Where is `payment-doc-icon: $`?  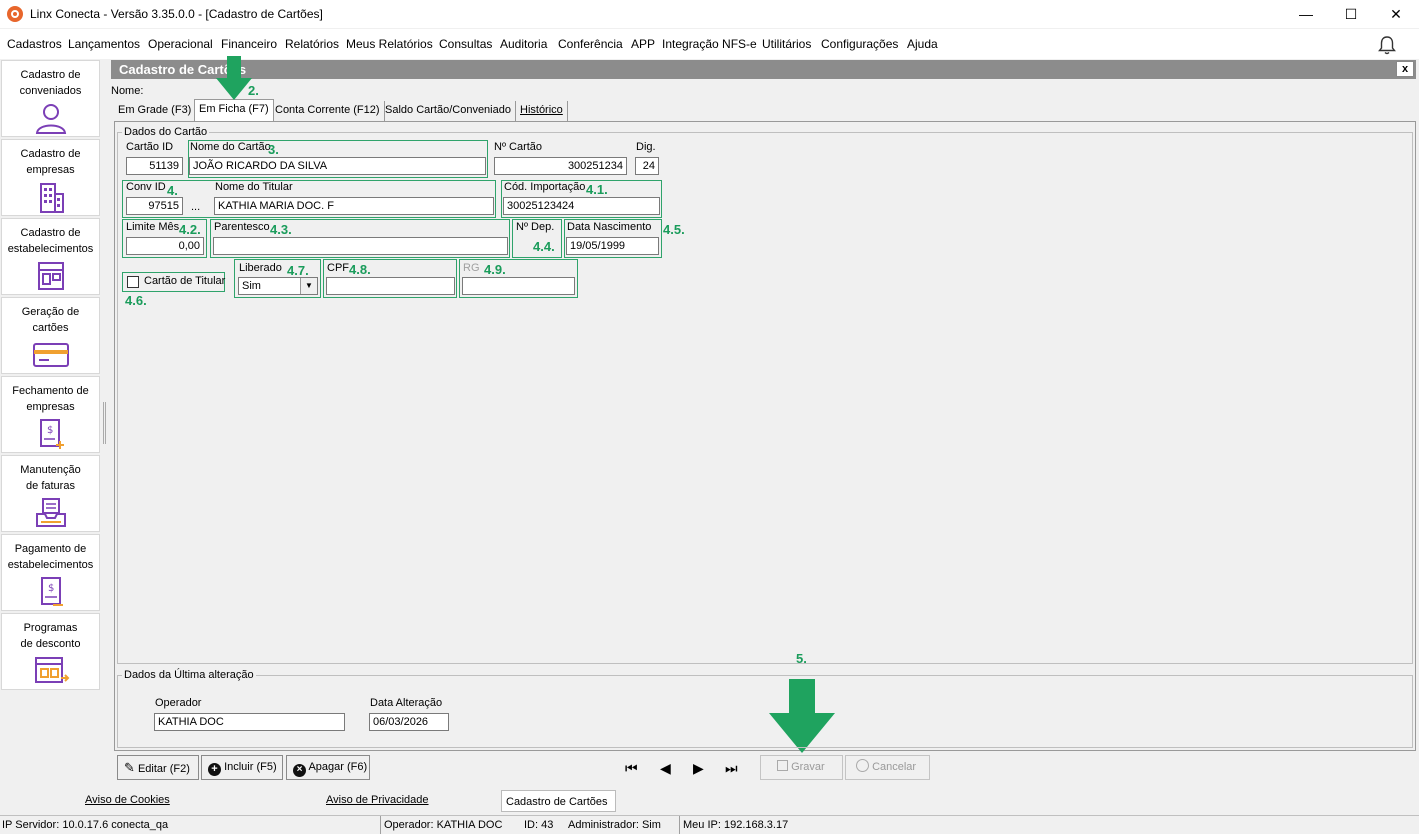 payment-doc-icon: $ is located at coordinates (51, 591).